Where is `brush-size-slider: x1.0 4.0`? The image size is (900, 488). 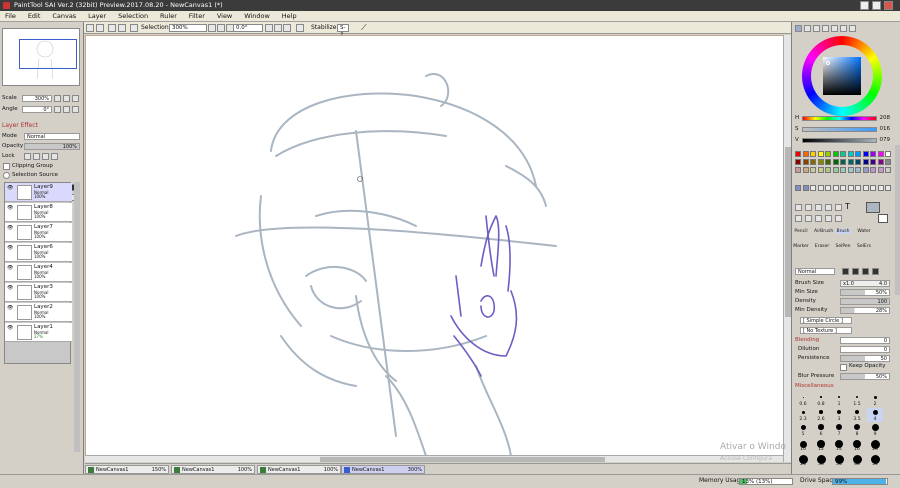 brush-size-slider: x1.0 4.0 is located at coordinates (865, 283).